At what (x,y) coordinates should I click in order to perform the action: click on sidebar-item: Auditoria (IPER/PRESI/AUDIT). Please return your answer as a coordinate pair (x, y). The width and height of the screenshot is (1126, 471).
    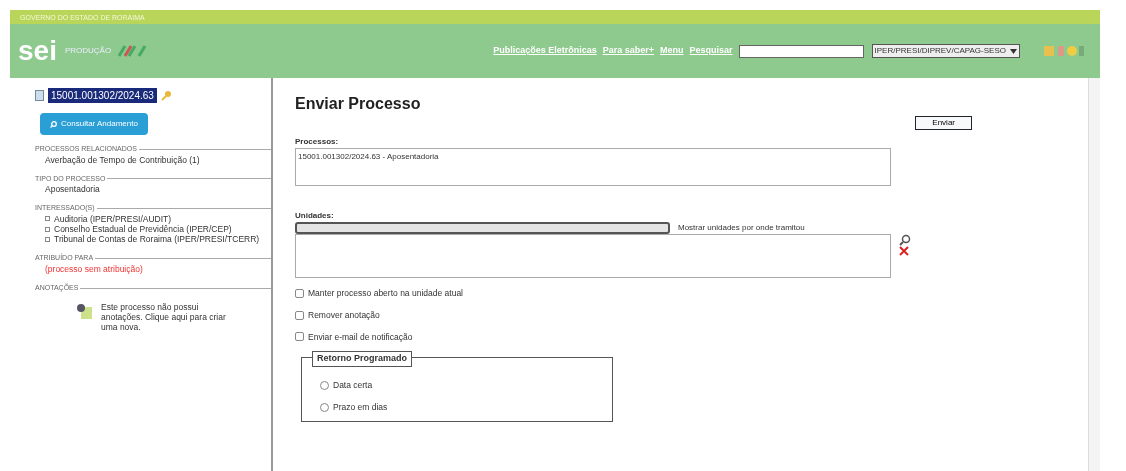
    Looking at the image, I should click on (113, 219).